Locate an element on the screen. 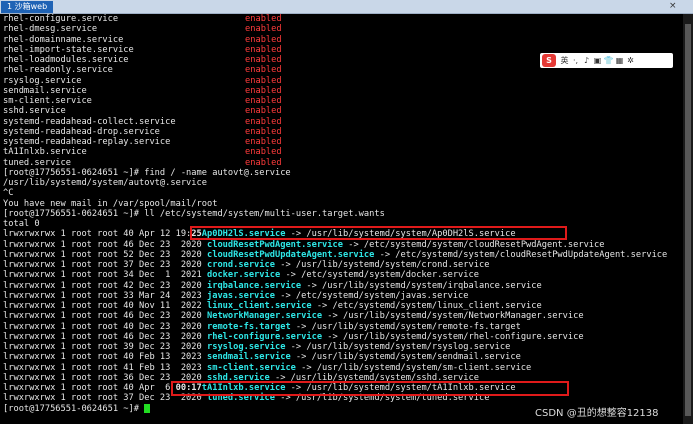  symlink-name: crond.service is located at coordinates (240, 265).